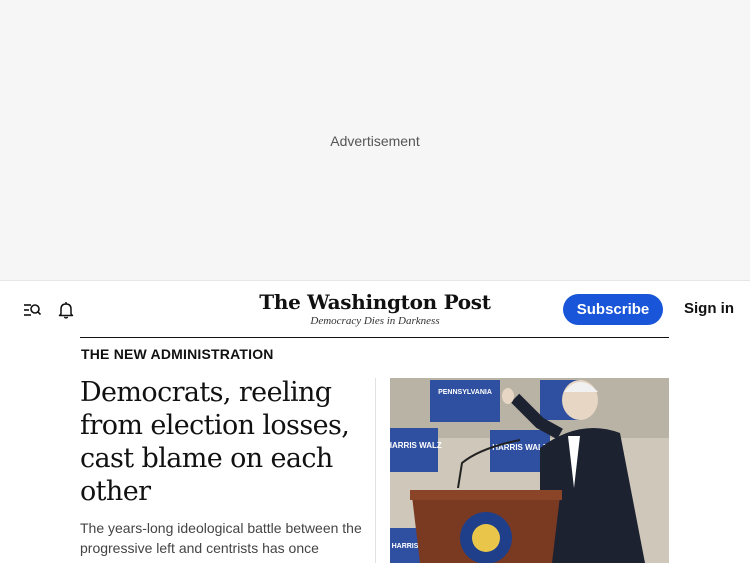 This screenshot has height=563, width=750. What do you see at coordinates (32, 310) in the screenshot?
I see `search-menu-icon` at bounding box center [32, 310].